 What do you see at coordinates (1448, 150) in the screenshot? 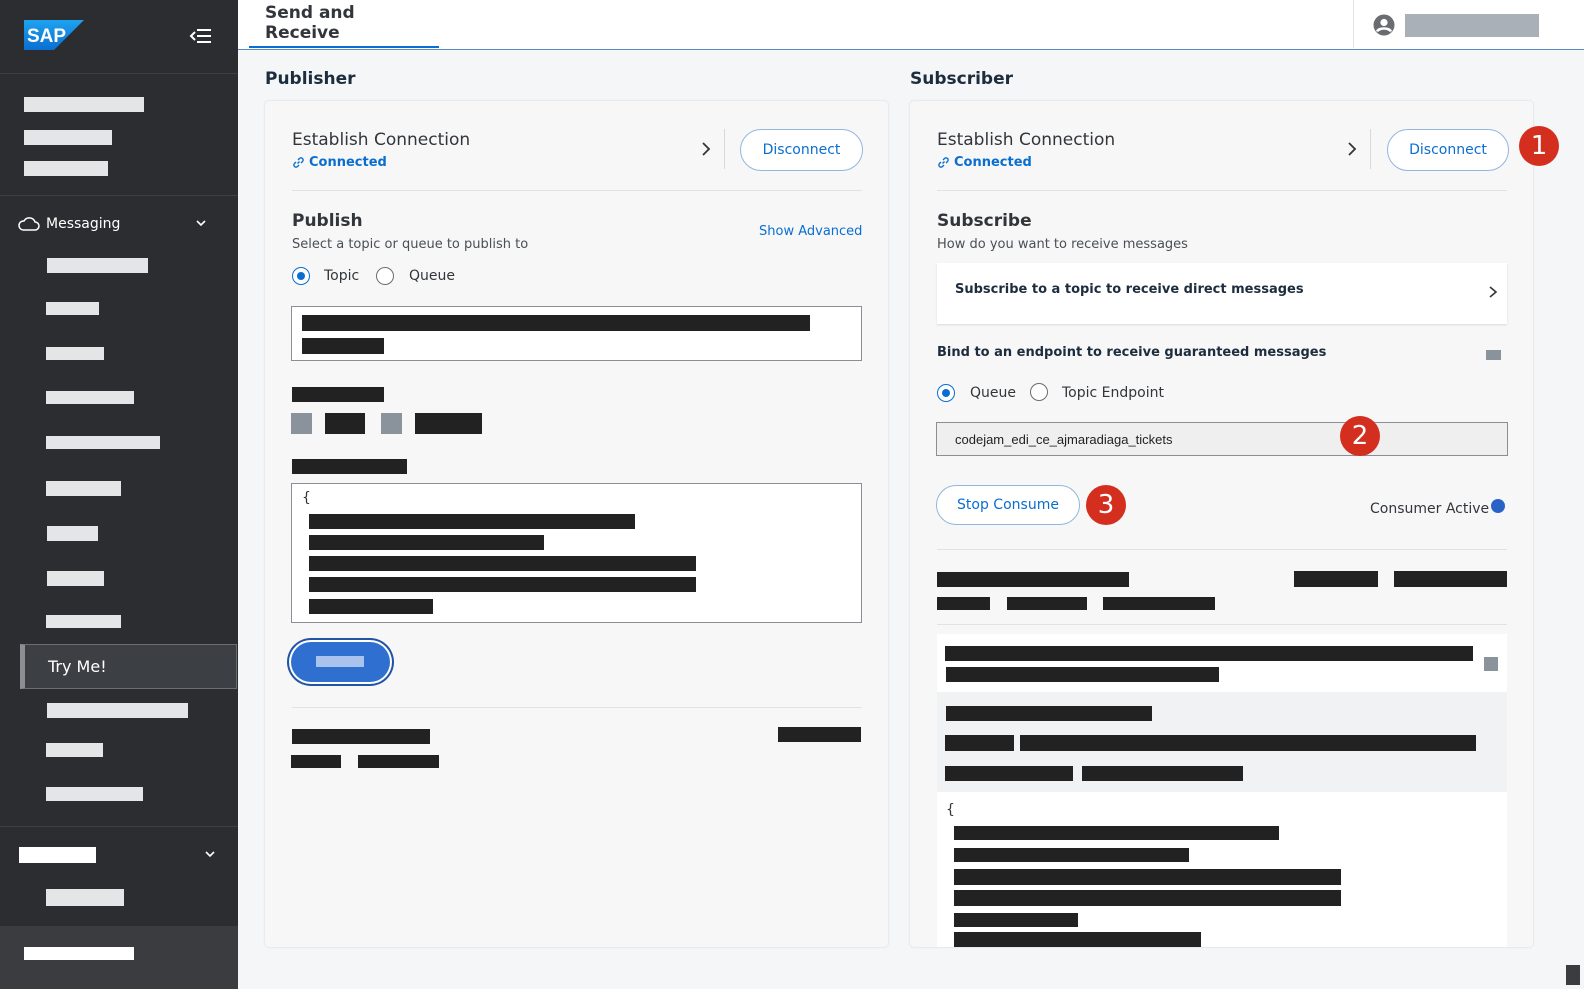
I see `subscriber-disconnect-button: Disconnect` at bounding box center [1448, 150].